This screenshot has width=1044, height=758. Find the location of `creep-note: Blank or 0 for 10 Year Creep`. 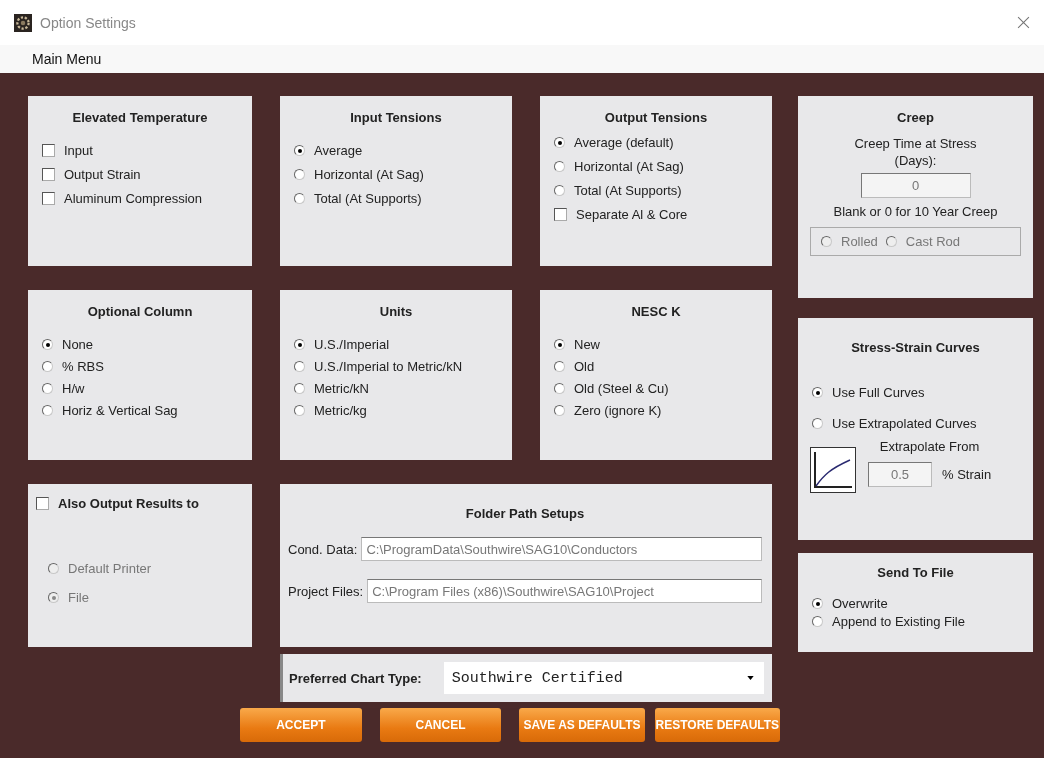

creep-note: Blank or 0 for 10 Year Creep is located at coordinates (915, 211).